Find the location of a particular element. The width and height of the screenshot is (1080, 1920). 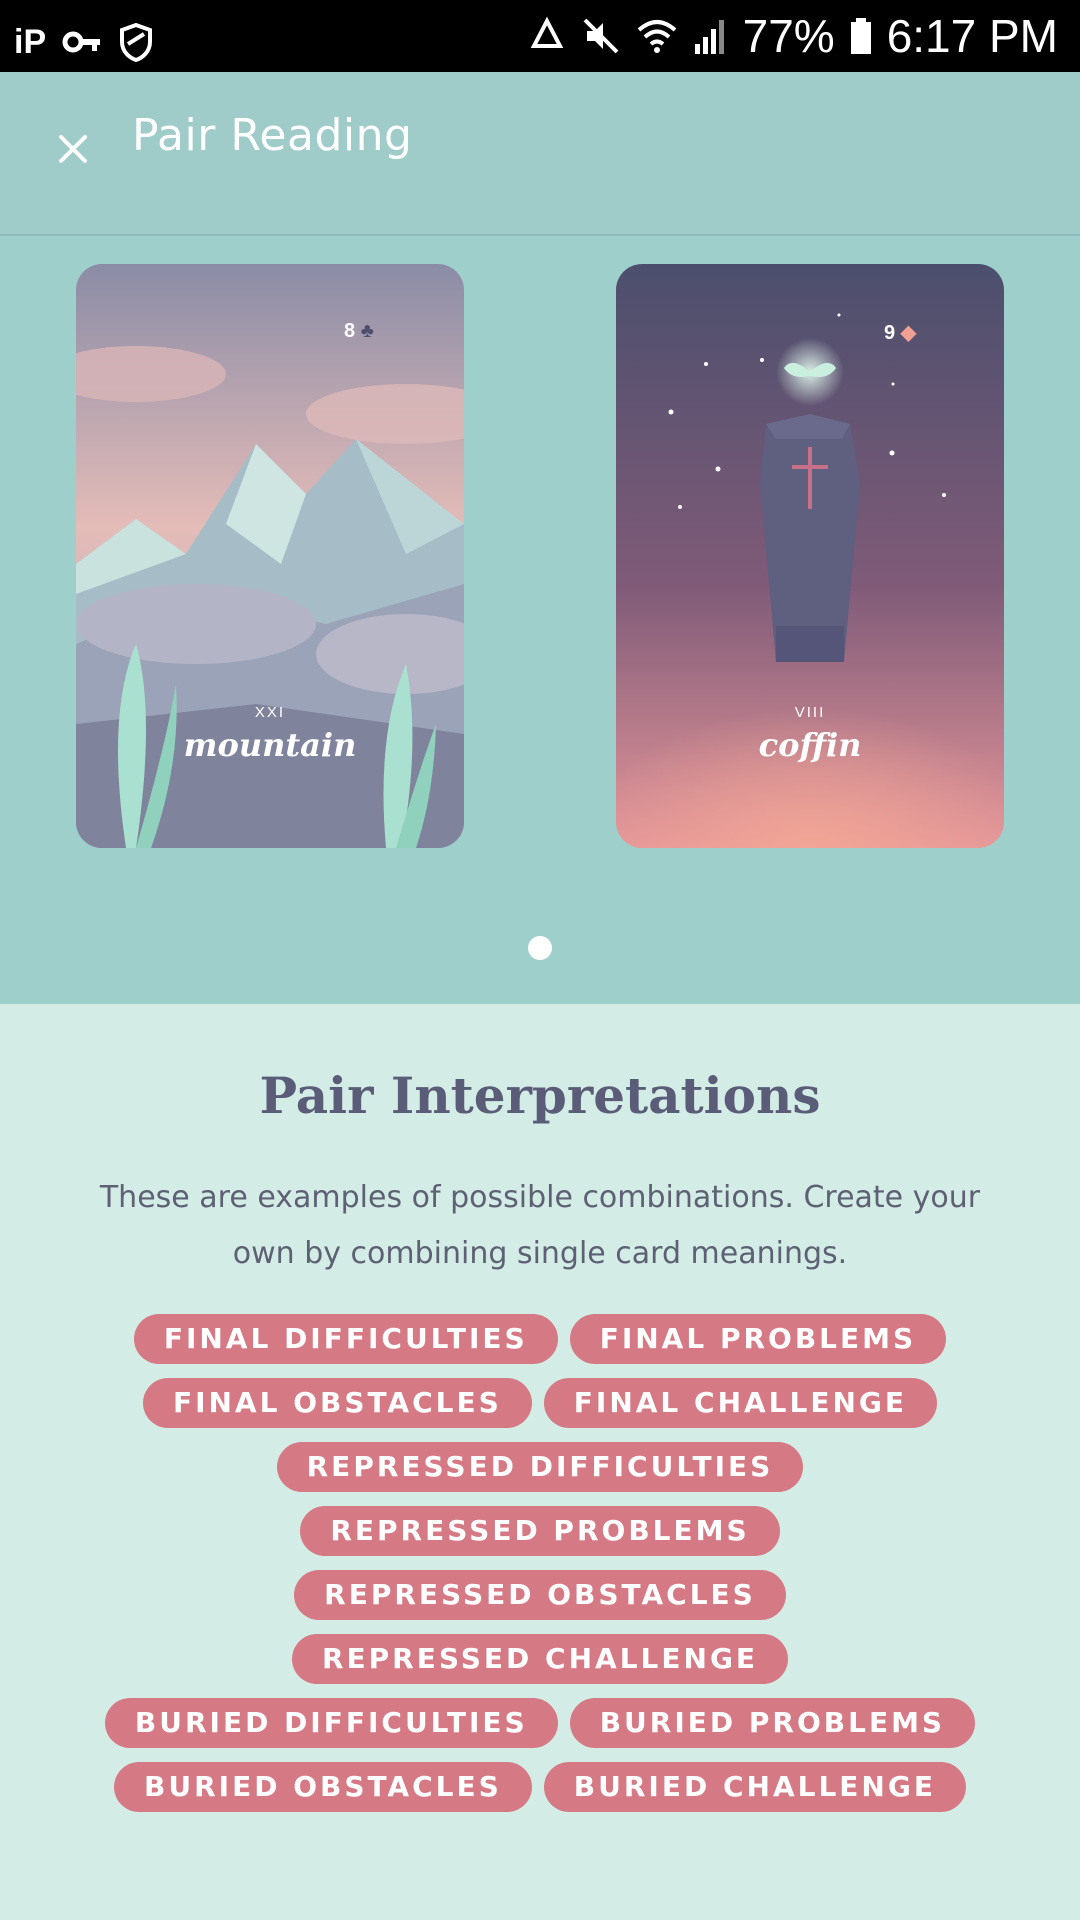

section-title: Pair Interpretations is located at coordinates (540, 1095).